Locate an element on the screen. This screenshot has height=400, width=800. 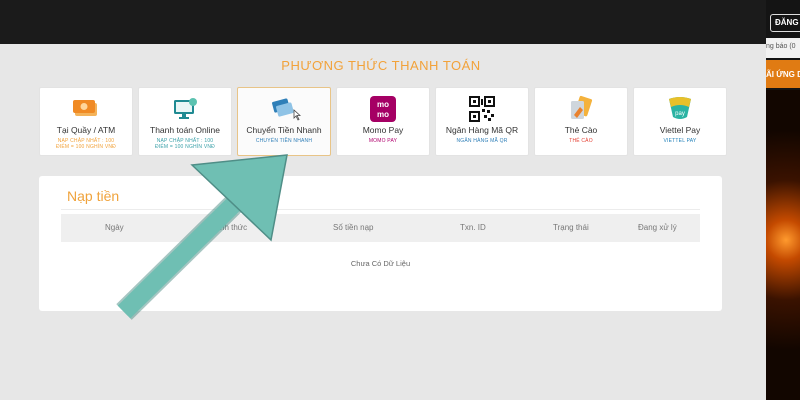
payment-card-sub-line1: THẺ CÀO is located at coordinates (581, 141).